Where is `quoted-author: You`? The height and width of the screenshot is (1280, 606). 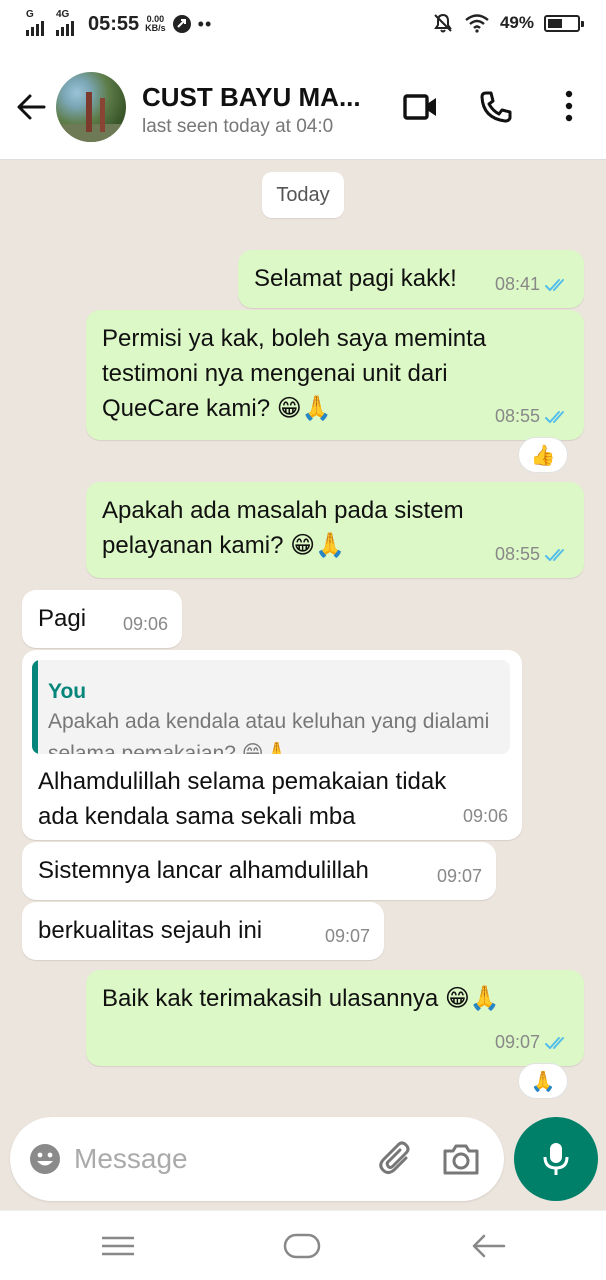 quoted-author: You is located at coordinates (67, 691).